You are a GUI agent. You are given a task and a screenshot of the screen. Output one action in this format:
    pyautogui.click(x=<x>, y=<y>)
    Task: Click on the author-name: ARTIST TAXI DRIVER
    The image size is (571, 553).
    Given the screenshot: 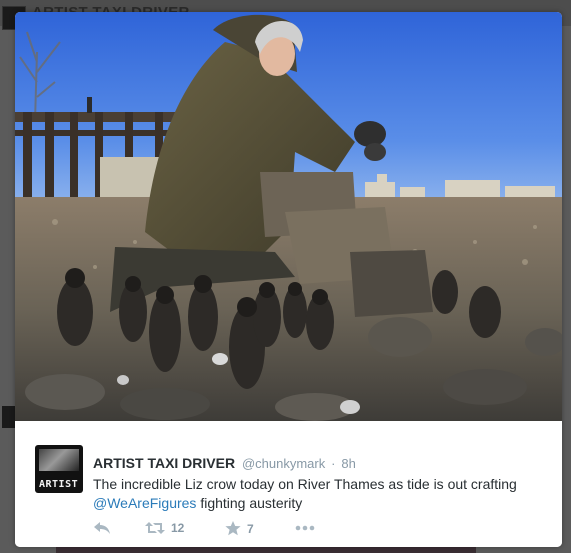 What is the action you would take?
    pyautogui.click(x=164, y=463)
    